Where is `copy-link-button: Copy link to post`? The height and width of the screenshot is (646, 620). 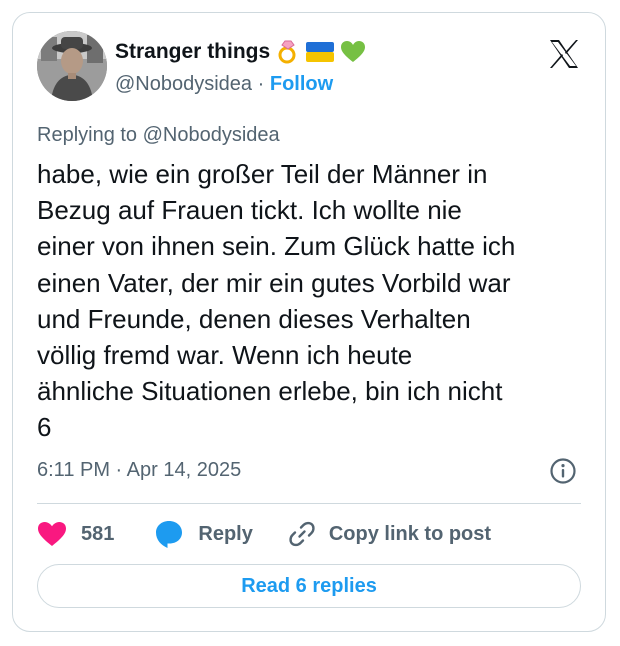
copy-link-button: Copy link to post is located at coordinates (389, 534).